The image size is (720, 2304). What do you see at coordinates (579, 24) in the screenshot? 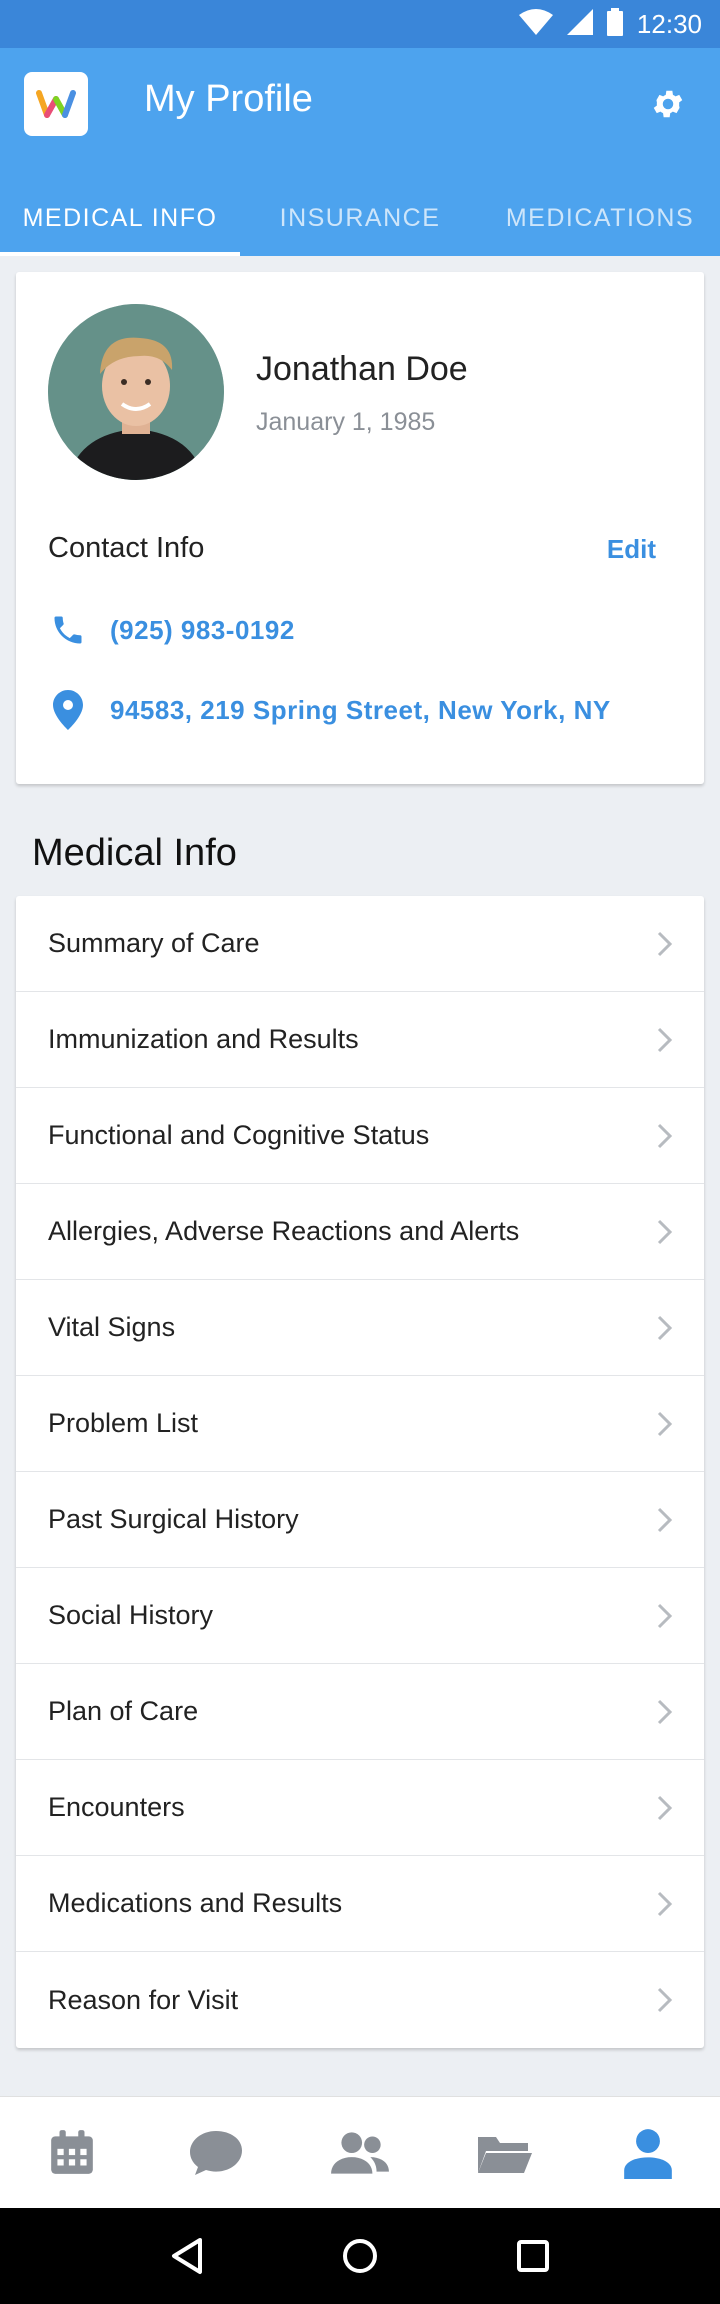
I see `signal-icon` at bounding box center [579, 24].